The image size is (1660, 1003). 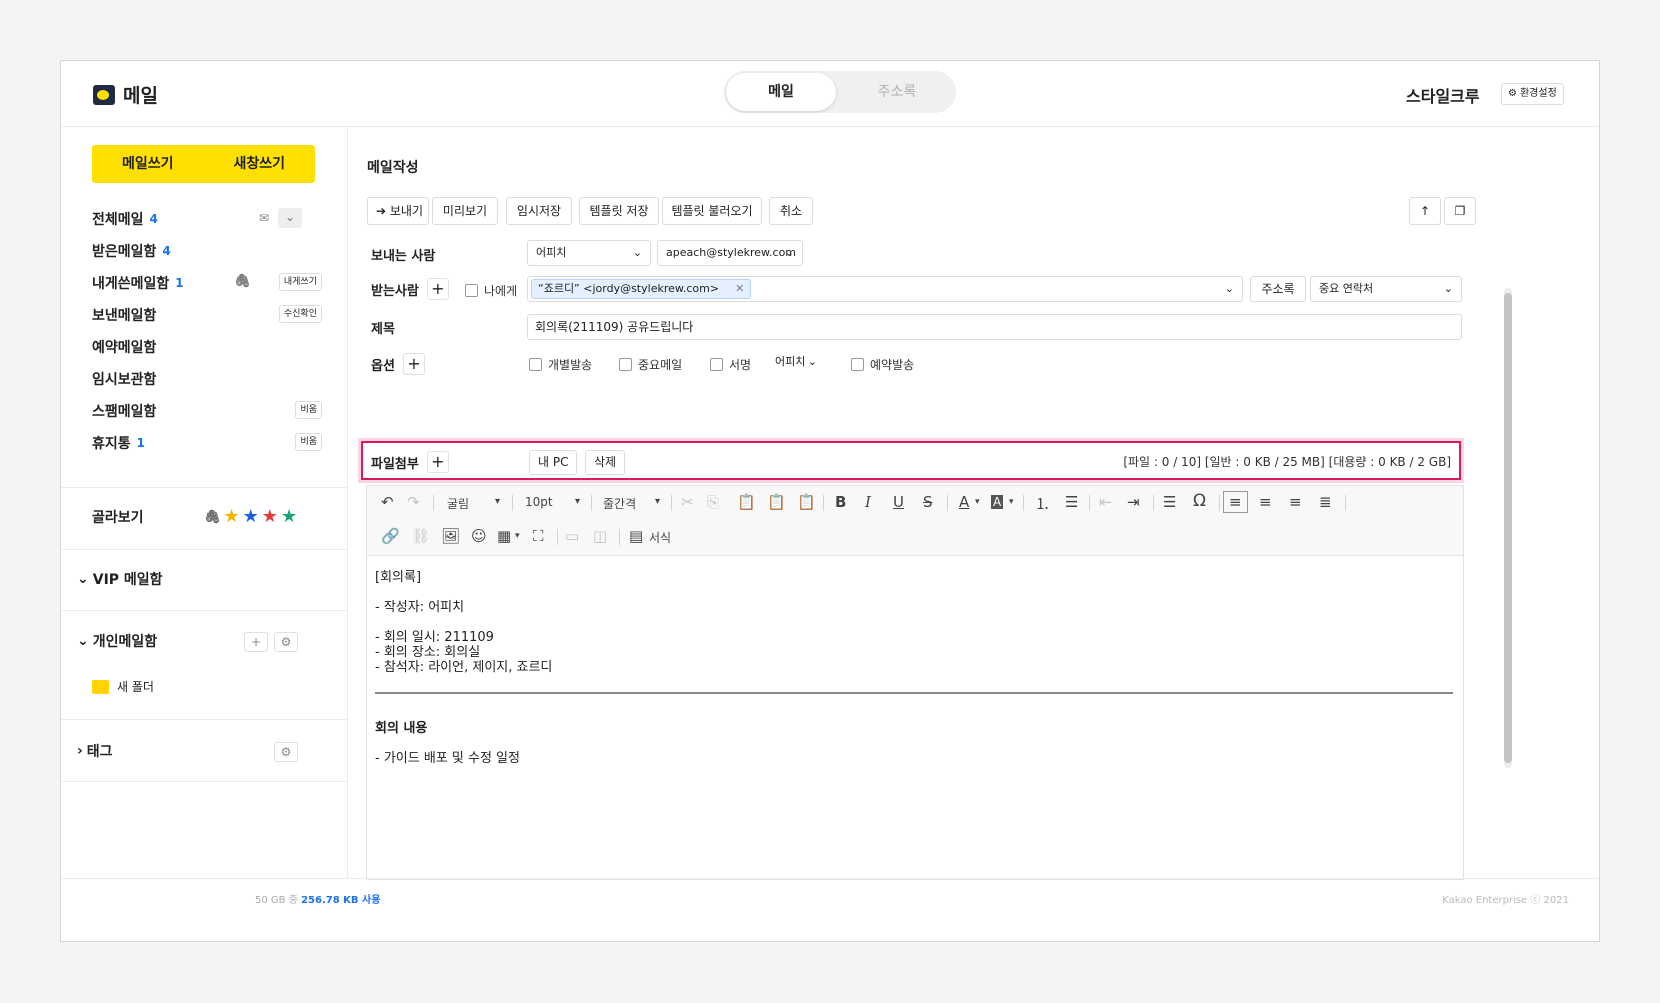 I want to click on template-icon: ▭, so click(x=572, y=536).